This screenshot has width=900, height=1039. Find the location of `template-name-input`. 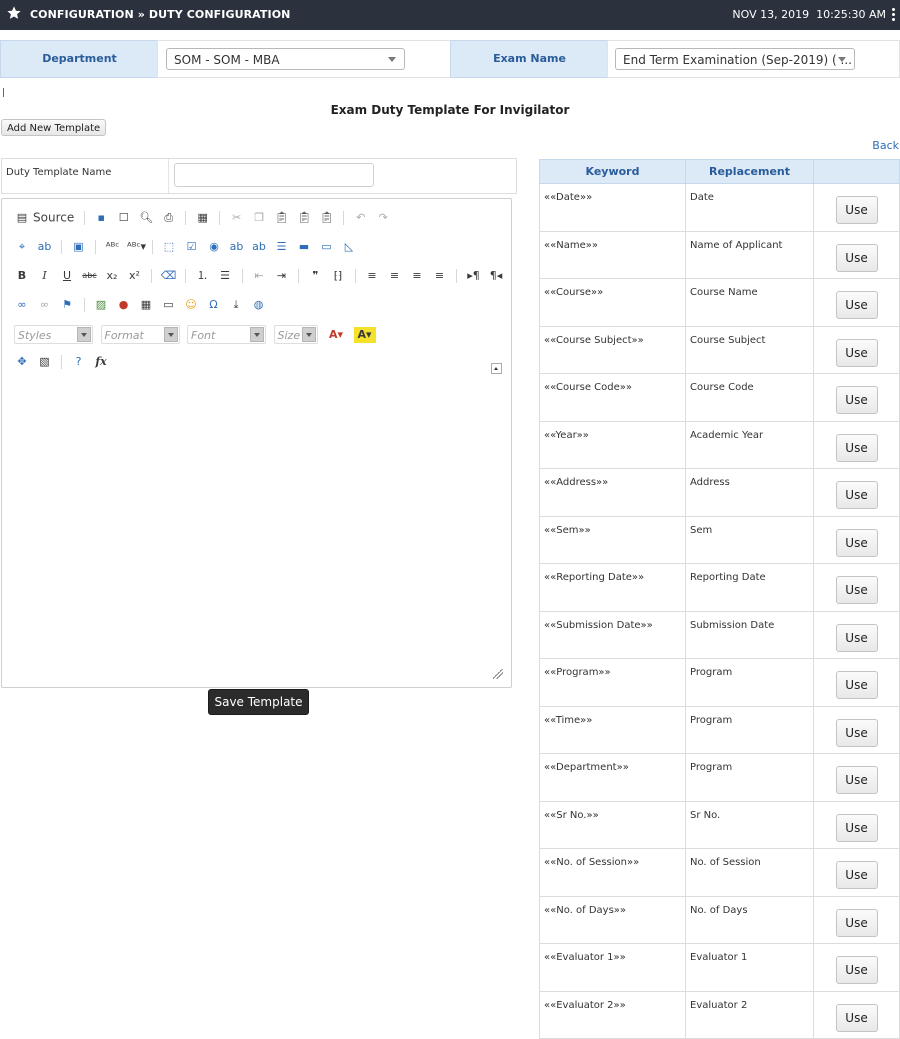

template-name-input is located at coordinates (274, 175).